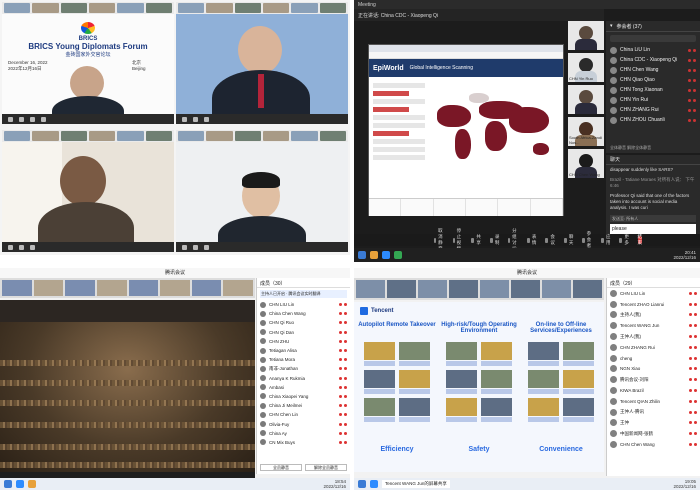  What do you see at coordinates (466, 130) in the screenshot?
I see `shared-screen: EpiWorld Global Intelligence Scanning` at bounding box center [466, 130].